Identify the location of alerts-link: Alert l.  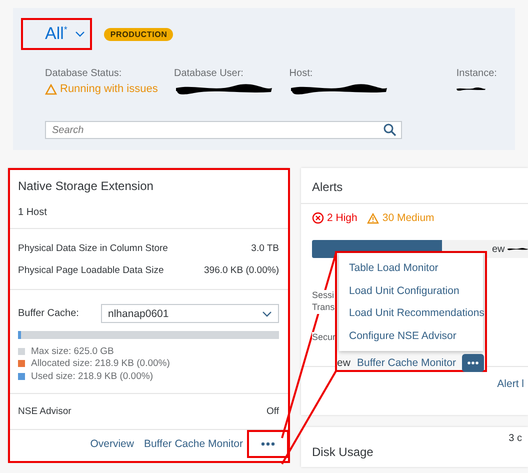
(510, 384).